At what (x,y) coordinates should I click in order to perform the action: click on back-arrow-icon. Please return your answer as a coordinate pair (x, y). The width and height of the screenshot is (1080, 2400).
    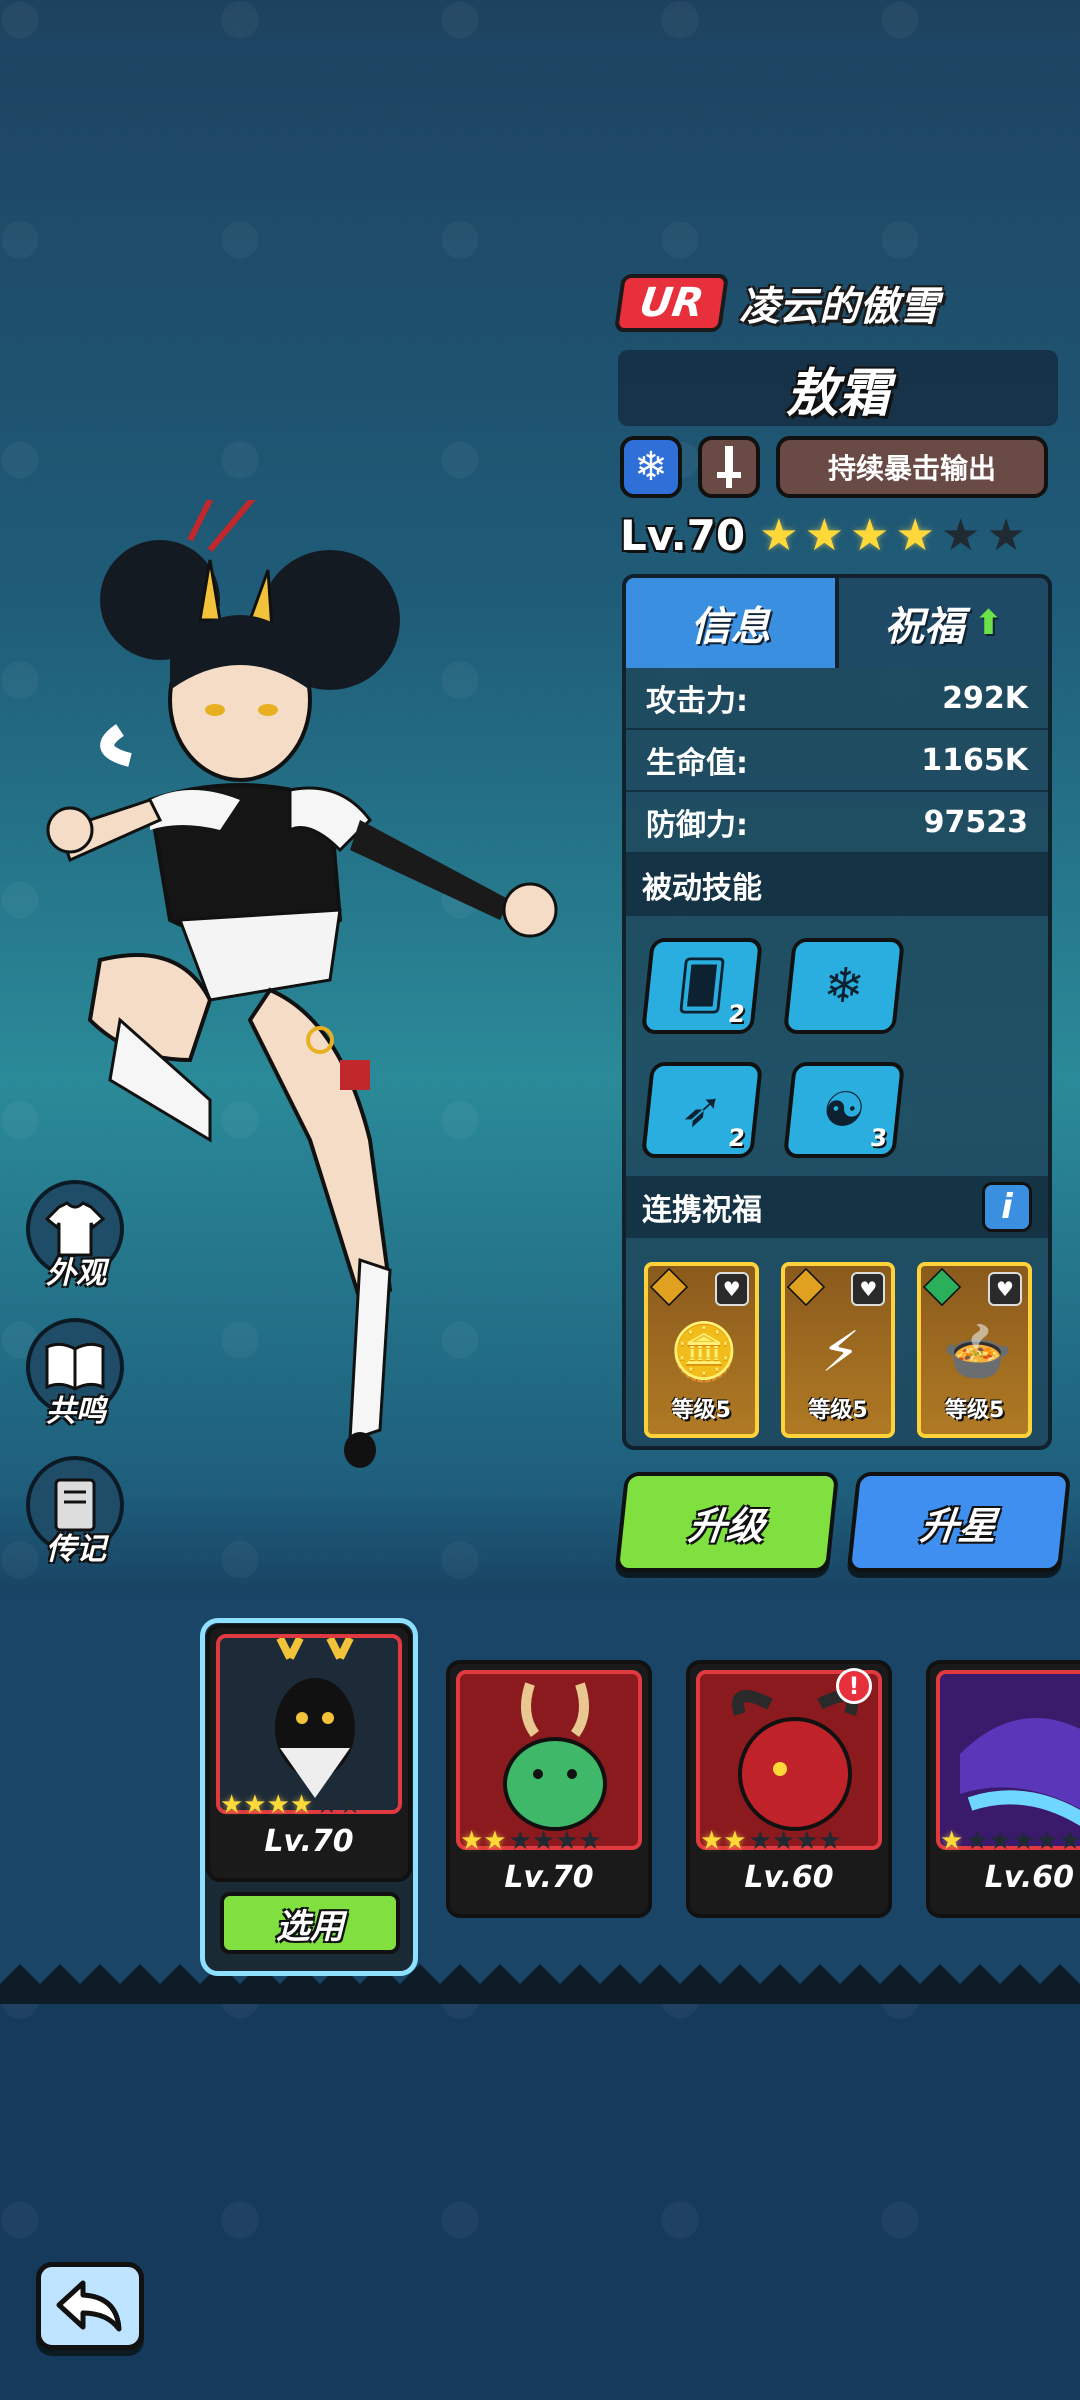
    Looking at the image, I should click on (89, 2306).